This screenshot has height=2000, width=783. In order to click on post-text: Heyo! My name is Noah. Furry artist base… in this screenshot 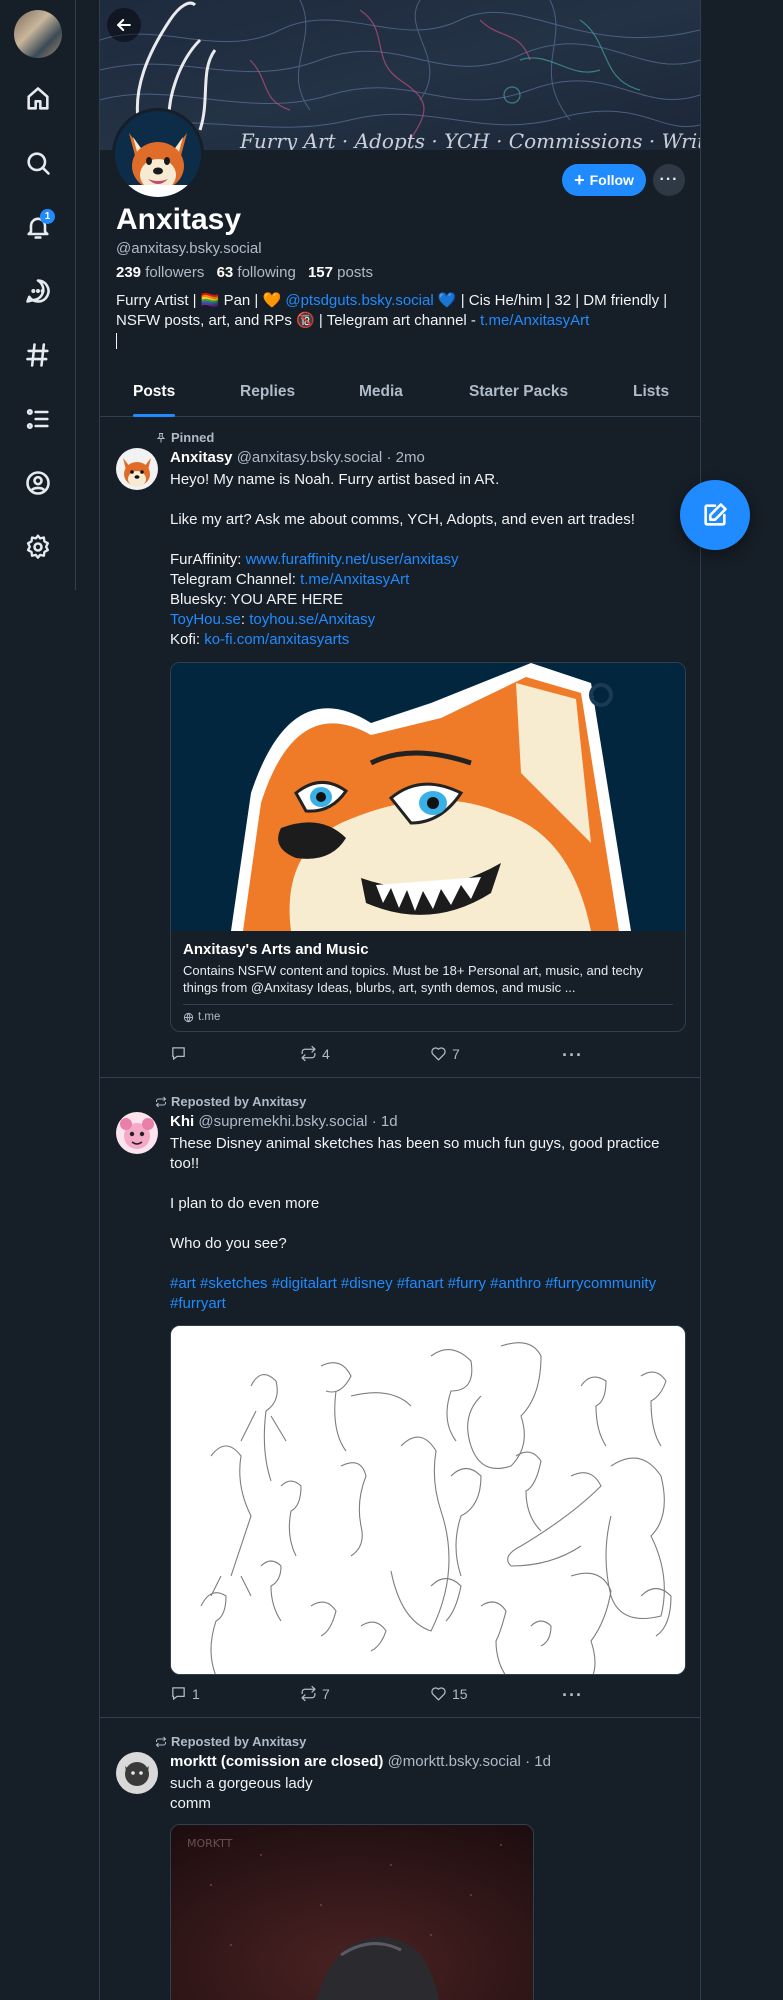, I will do `click(402, 559)`.